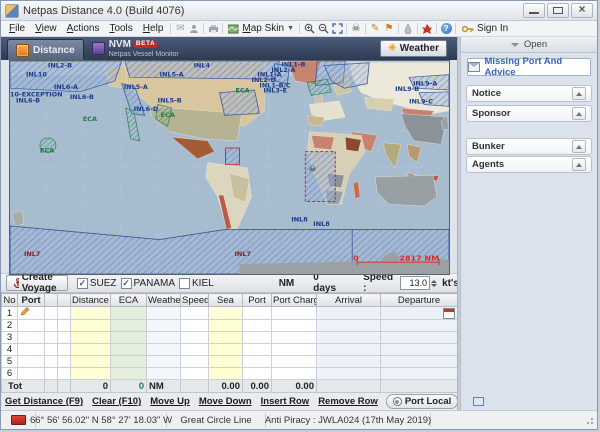 This screenshot has width=600, height=432. I want to click on row-number-cell: 1, so click(9, 313).